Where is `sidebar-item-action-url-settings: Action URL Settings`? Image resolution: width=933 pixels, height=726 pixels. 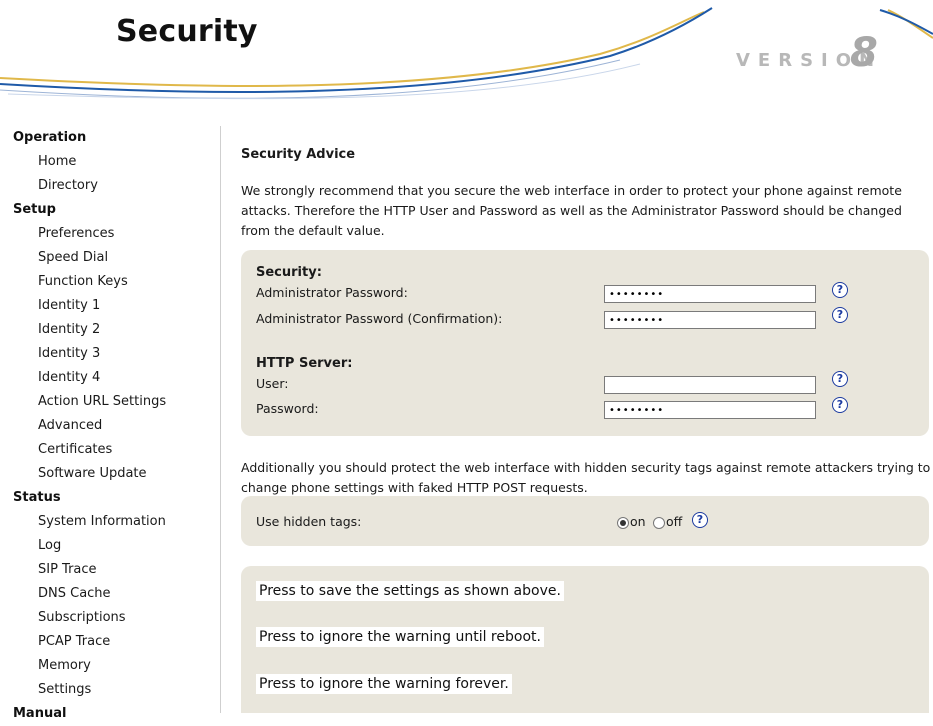
sidebar-item-action-url-settings: Action URL Settings is located at coordinates (110, 402).